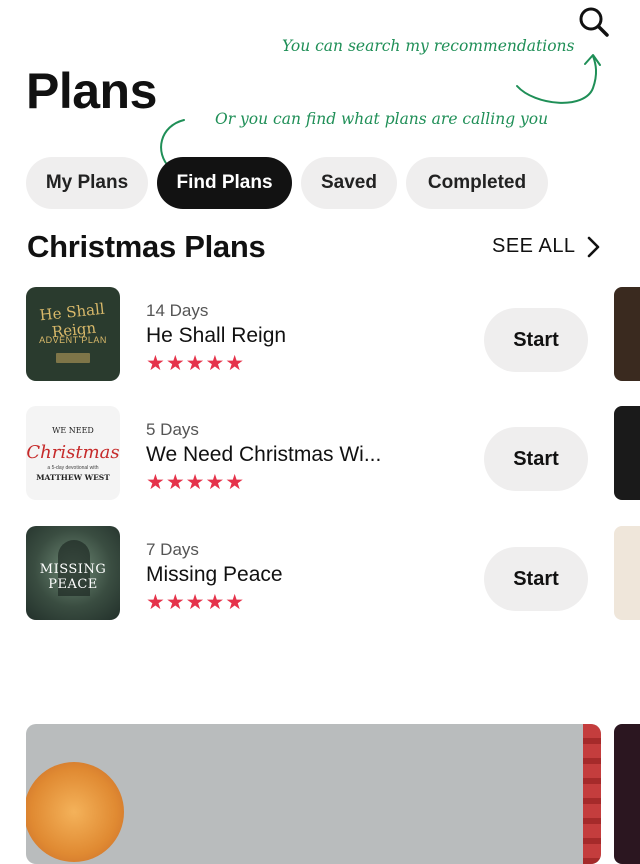 The width and height of the screenshot is (640, 864). I want to click on chevron-right-icon, so click(593, 246).